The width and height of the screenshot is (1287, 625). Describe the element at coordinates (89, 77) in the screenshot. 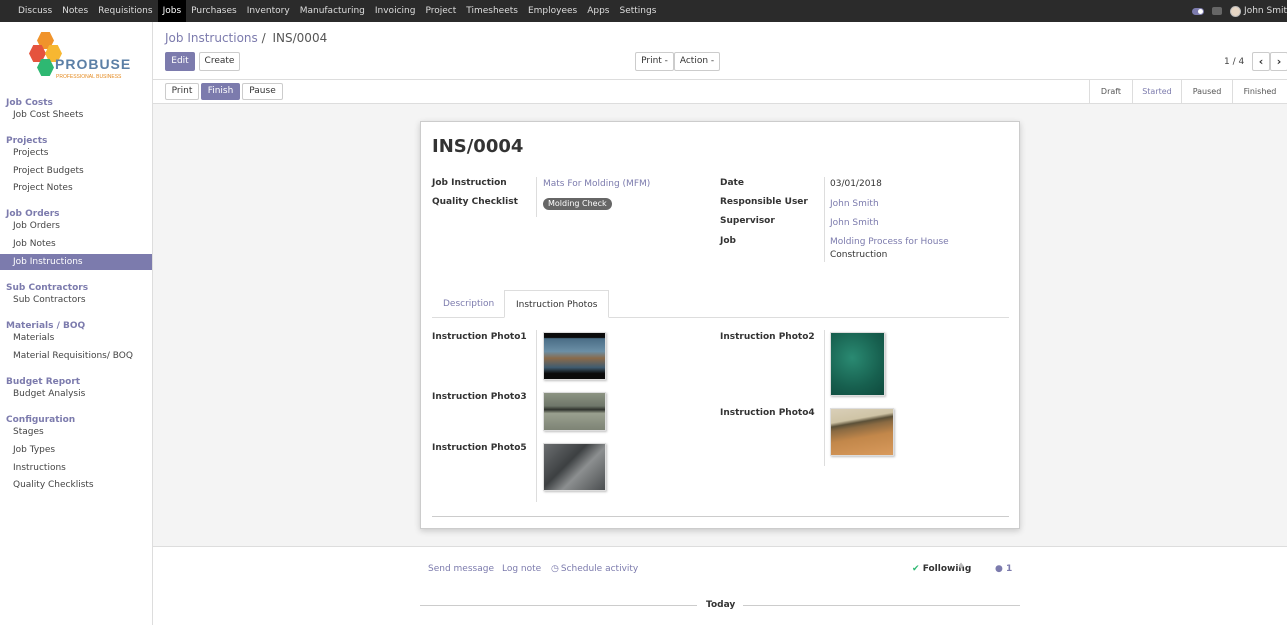

I see `logo-subtitle: PROFESSIONAL BUSINESS` at that location.